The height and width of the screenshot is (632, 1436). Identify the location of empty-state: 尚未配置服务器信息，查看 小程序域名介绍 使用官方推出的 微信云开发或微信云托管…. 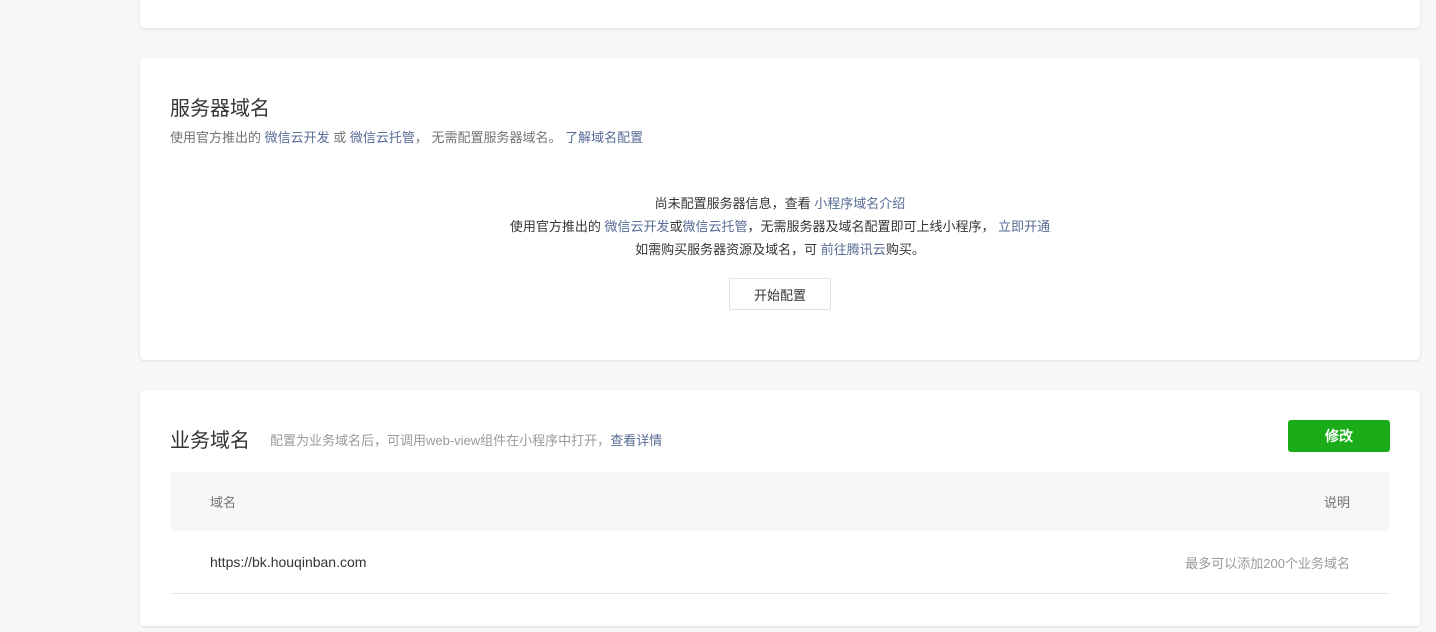
(780, 226).